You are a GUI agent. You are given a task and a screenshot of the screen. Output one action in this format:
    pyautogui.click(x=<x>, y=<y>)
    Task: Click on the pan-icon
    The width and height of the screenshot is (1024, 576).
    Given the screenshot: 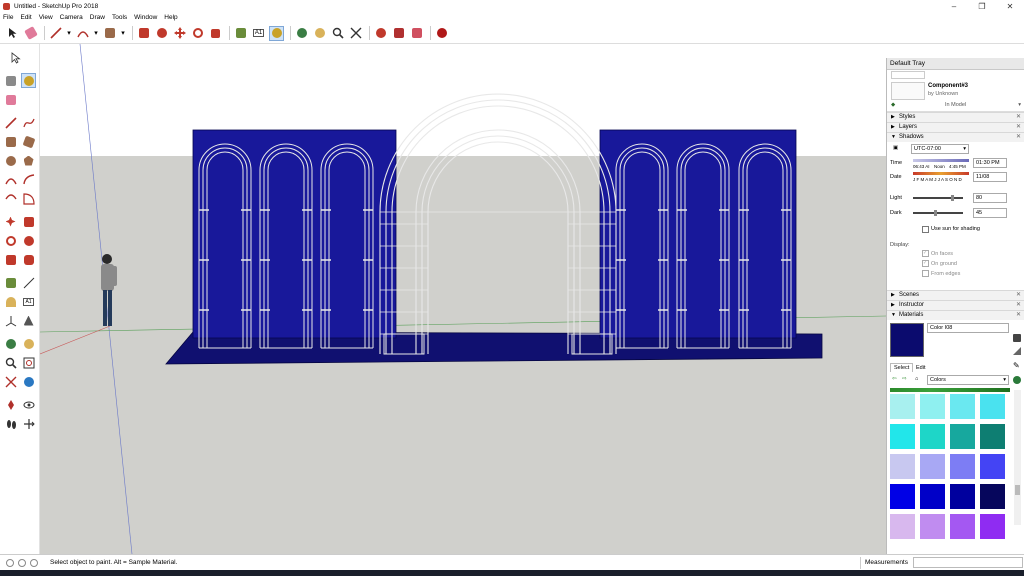 What is the action you would take?
    pyautogui.click(x=28, y=343)
    